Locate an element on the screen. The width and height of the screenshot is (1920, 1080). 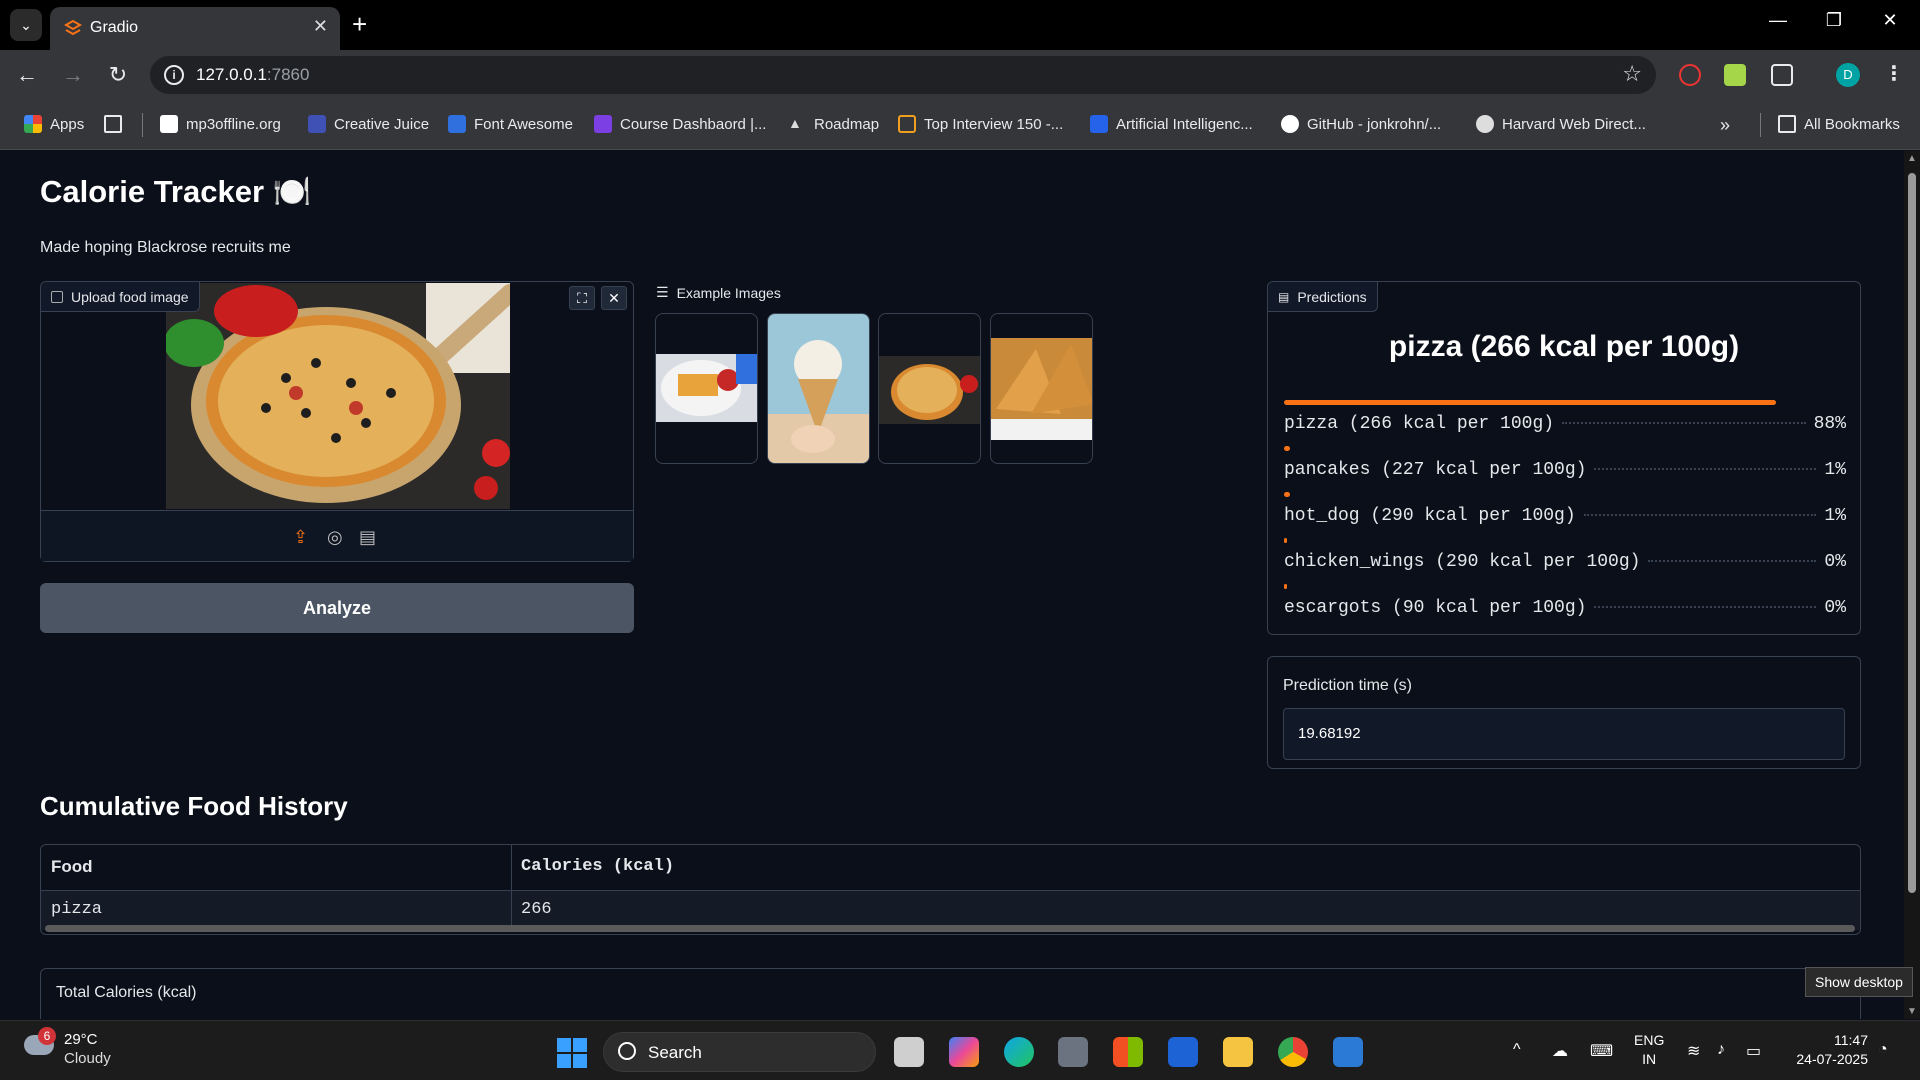
tray-chevron-up-icon: ^ is located at coordinates (1517, 1050).